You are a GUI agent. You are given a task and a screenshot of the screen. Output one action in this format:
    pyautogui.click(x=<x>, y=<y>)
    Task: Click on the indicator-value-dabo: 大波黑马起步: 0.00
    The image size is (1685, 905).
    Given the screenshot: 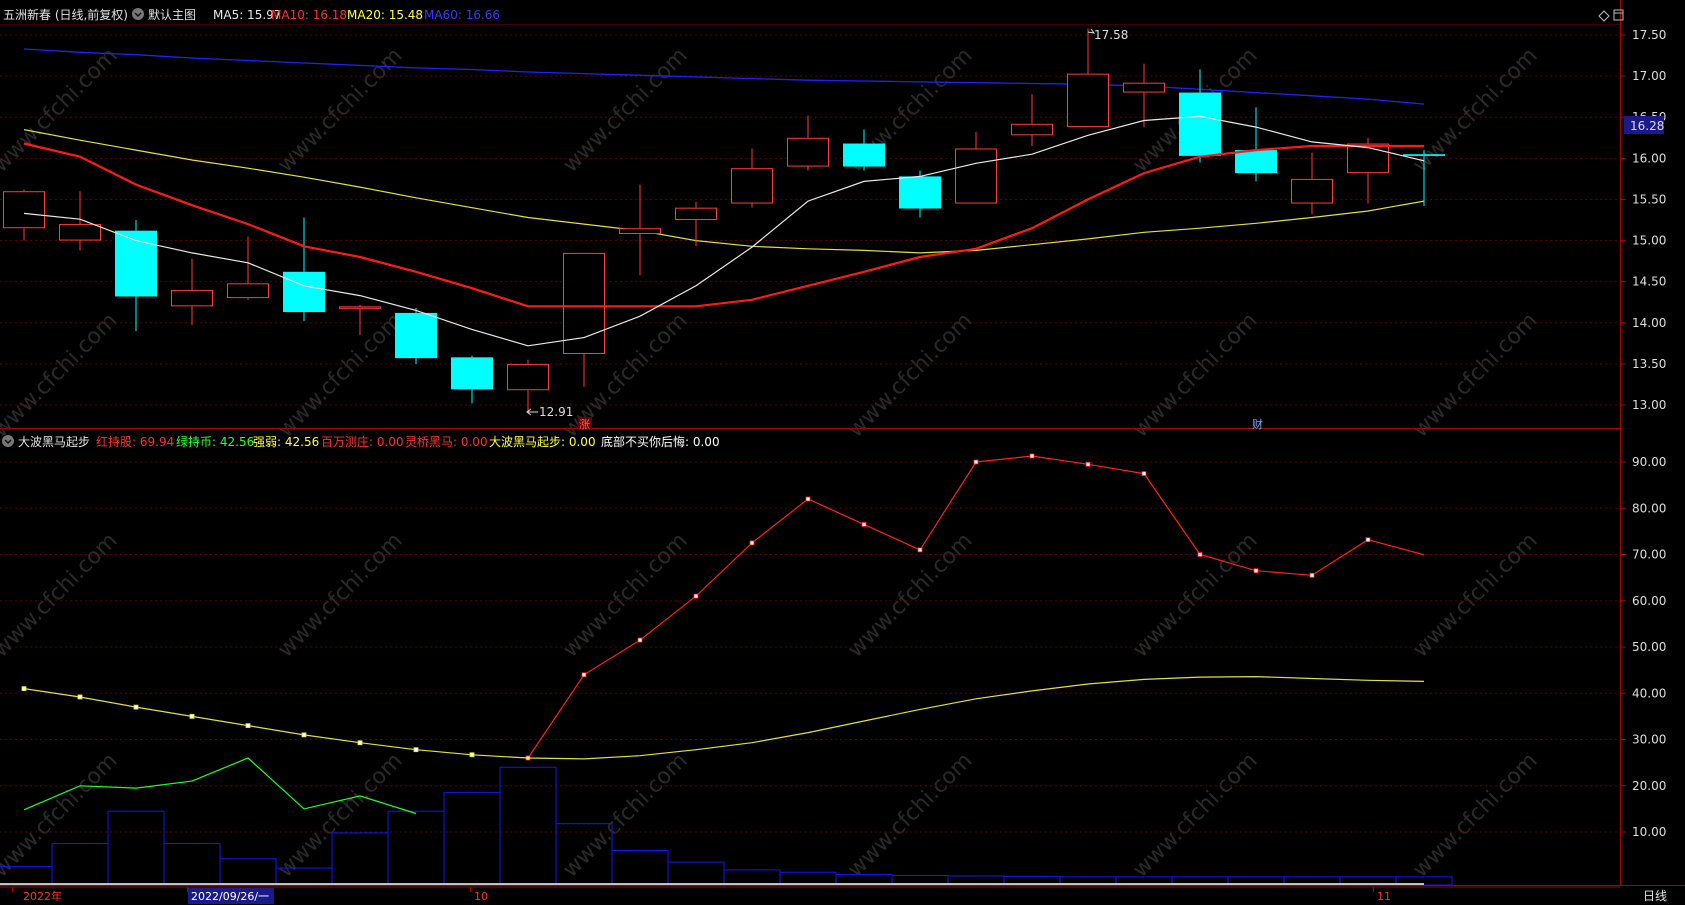 What is the action you would take?
    pyautogui.click(x=542, y=442)
    